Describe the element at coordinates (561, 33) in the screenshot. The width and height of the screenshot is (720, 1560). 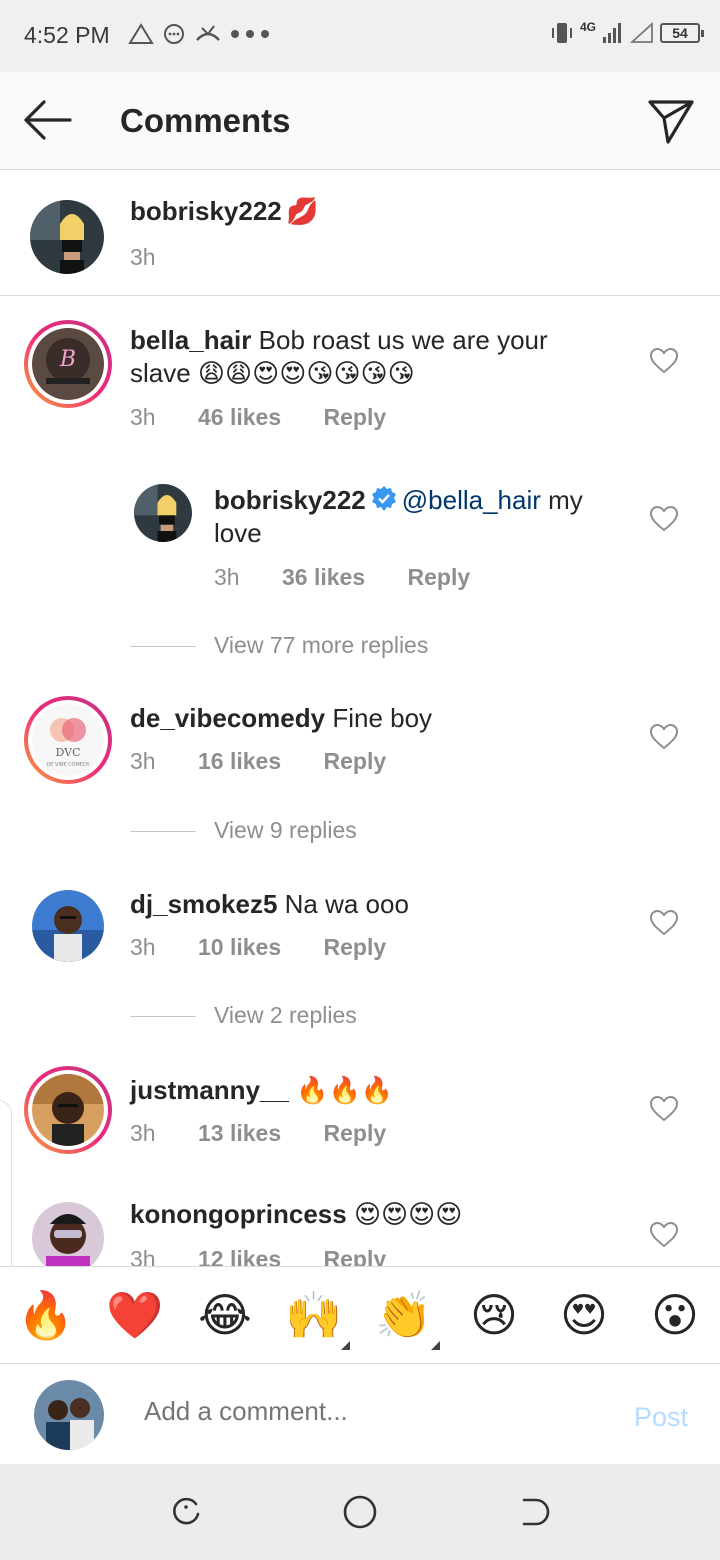
I see `vibrate-icon` at that location.